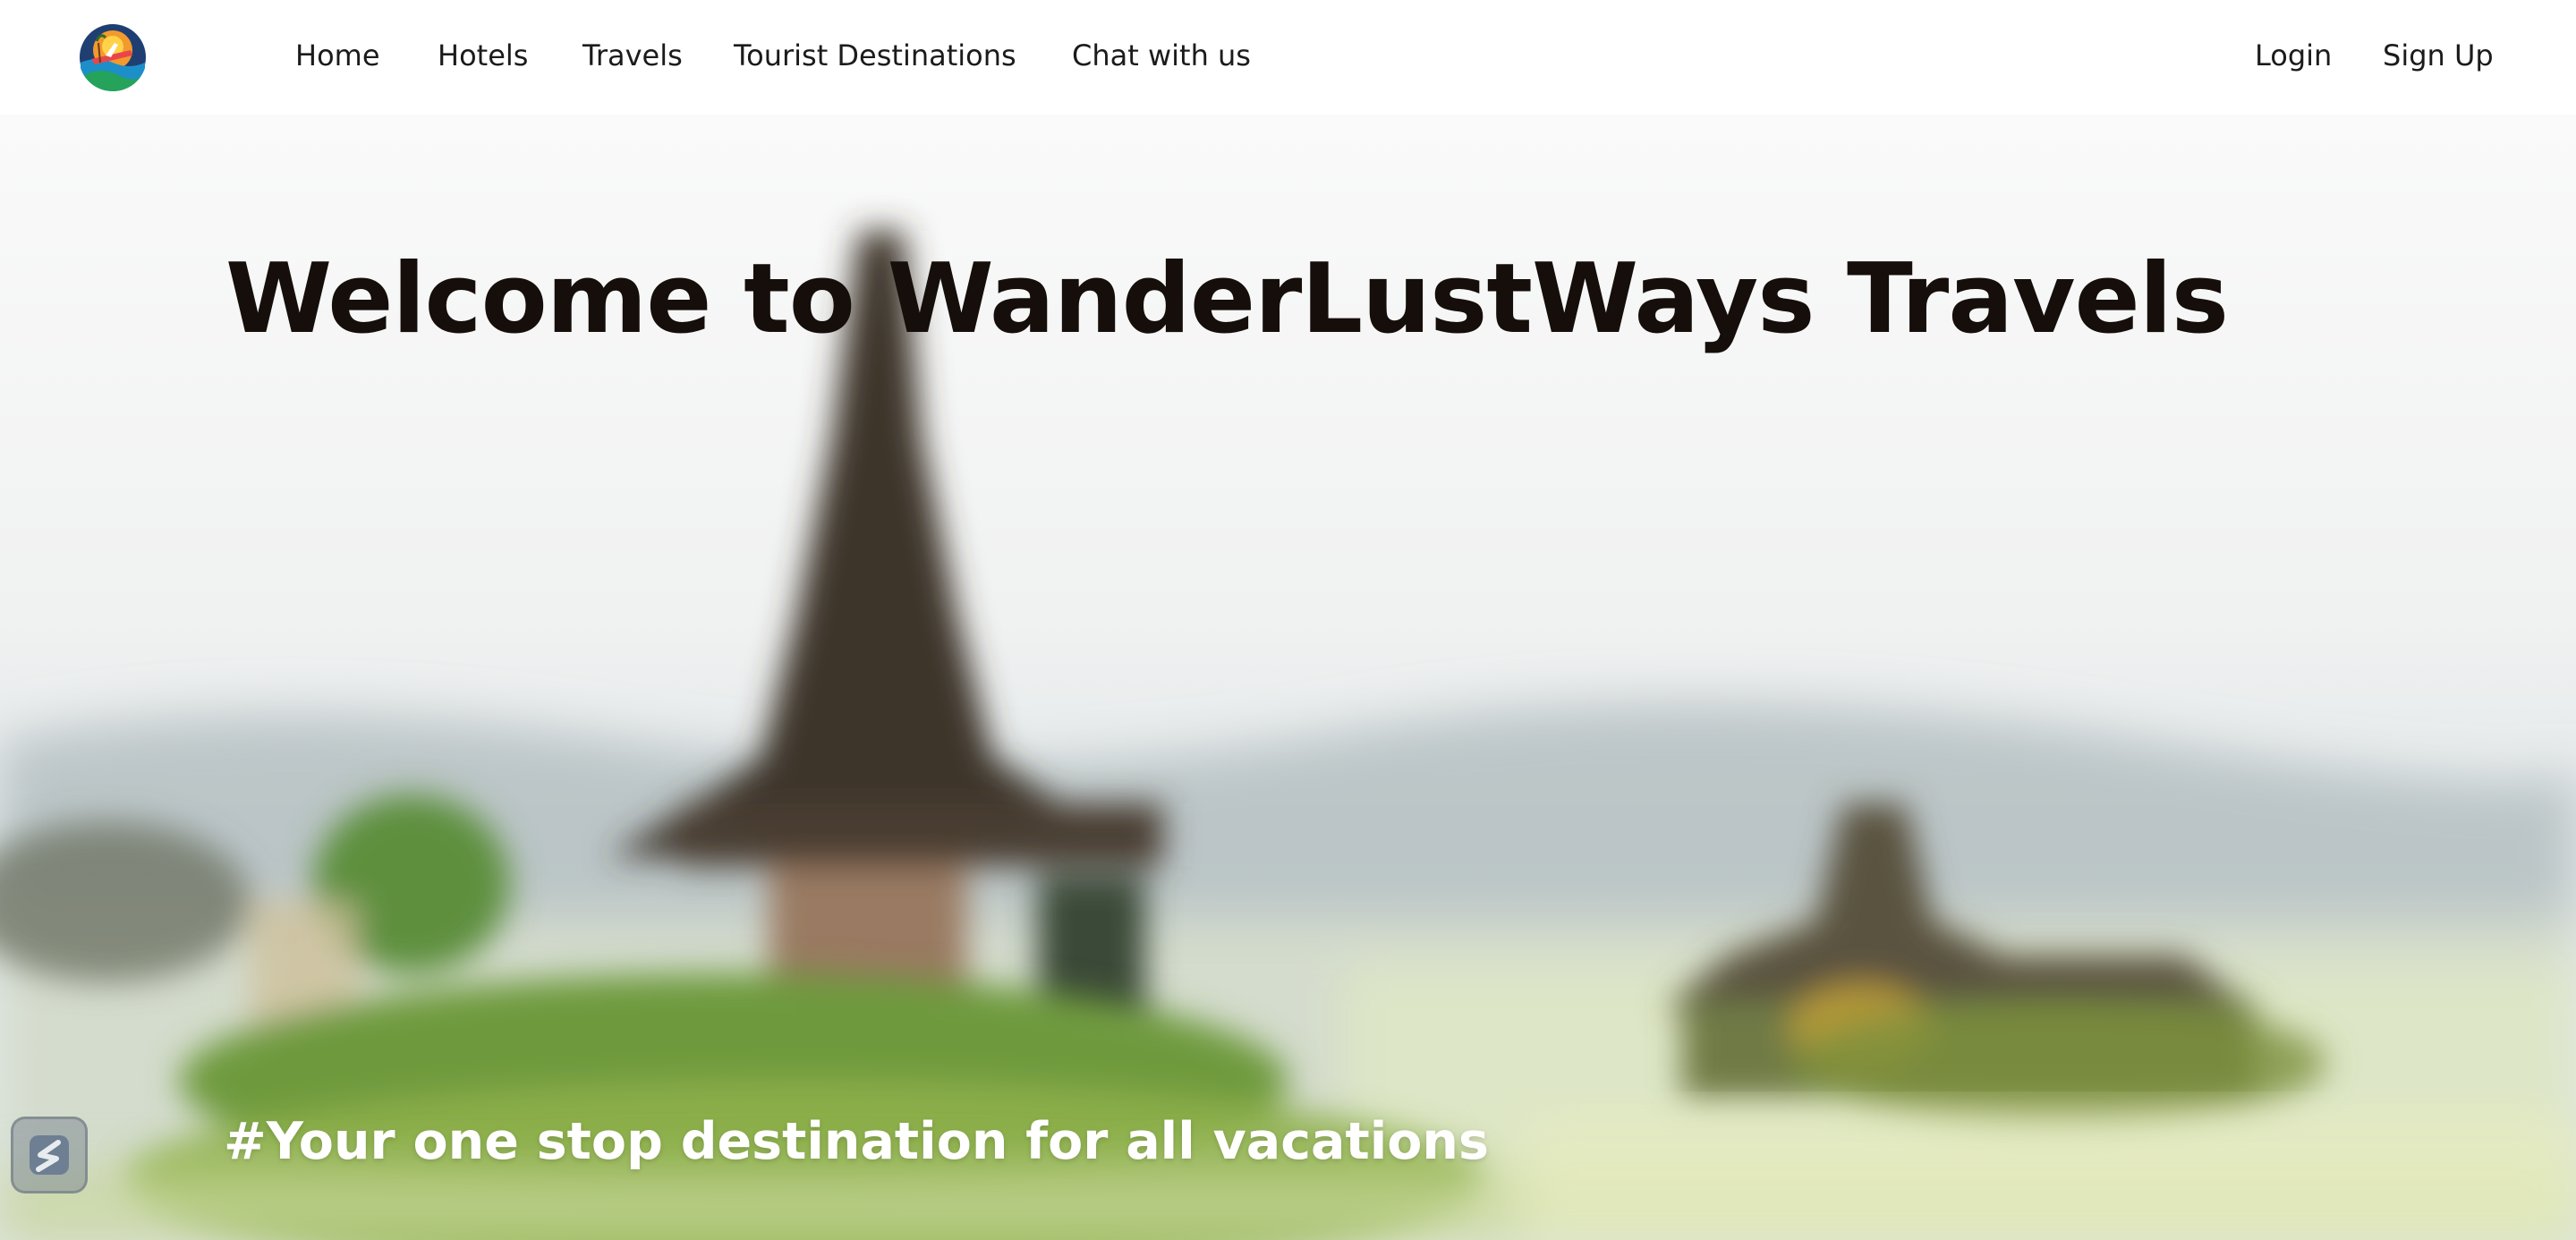 The height and width of the screenshot is (1240, 2576). Describe the element at coordinates (632, 55) in the screenshot. I see `nav-link-travels: Travels` at that location.